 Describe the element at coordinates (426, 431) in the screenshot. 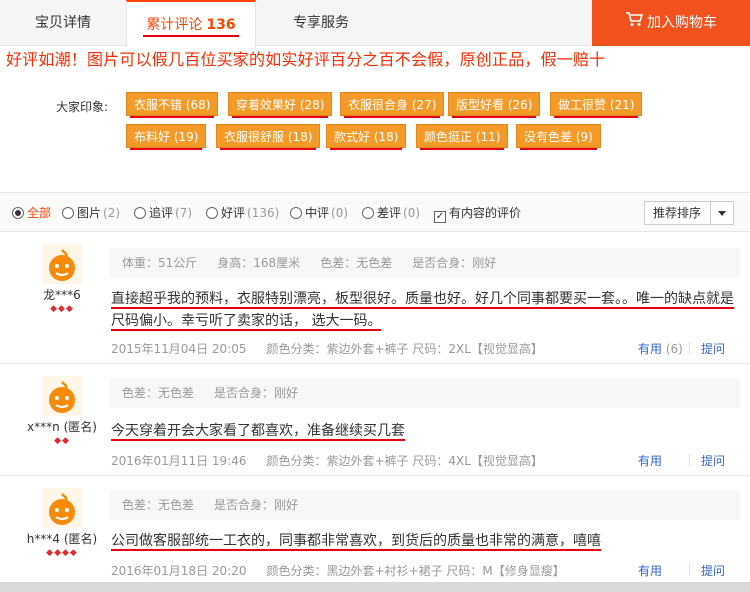

I see `review-content: 今天穿着开会大家看了都喜欢，准备继续买几套` at that location.